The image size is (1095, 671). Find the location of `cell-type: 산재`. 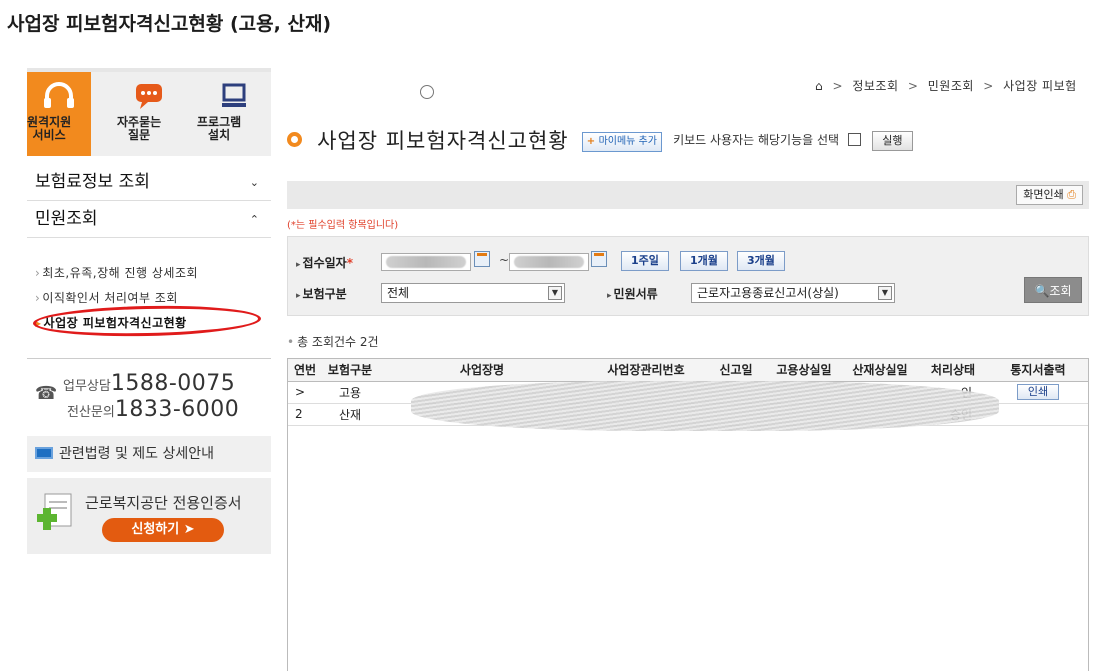

cell-type: 산재 is located at coordinates (350, 414).